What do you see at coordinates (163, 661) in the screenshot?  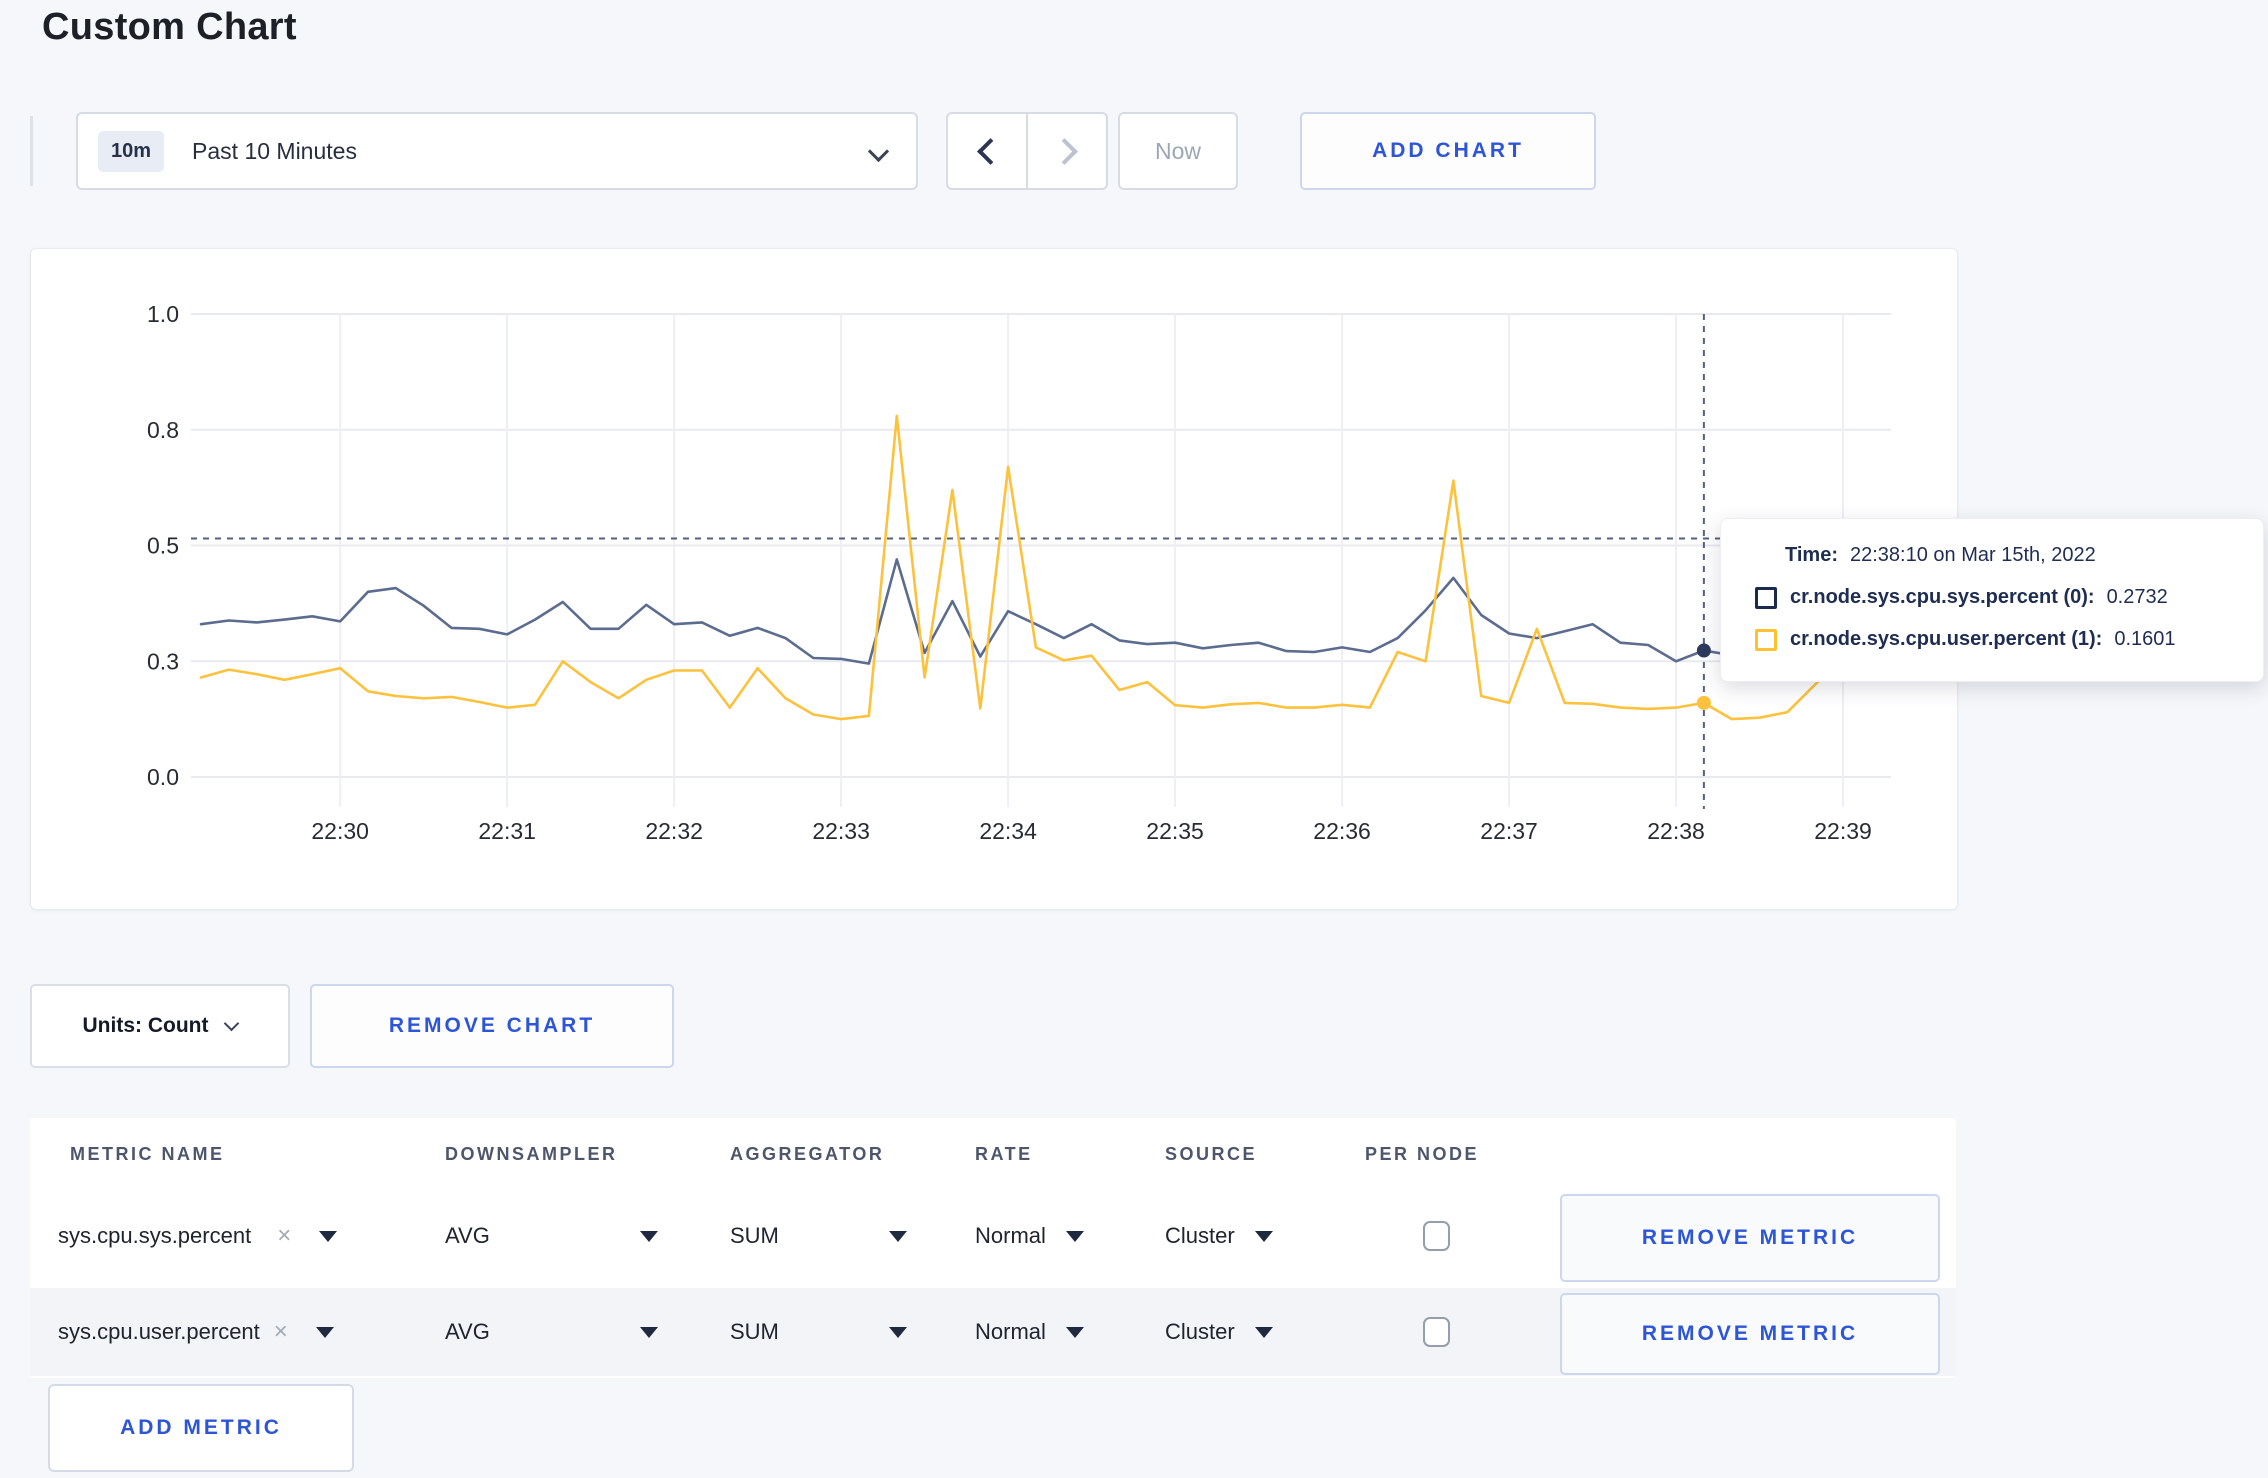 I see `svg-text: 0.3` at bounding box center [163, 661].